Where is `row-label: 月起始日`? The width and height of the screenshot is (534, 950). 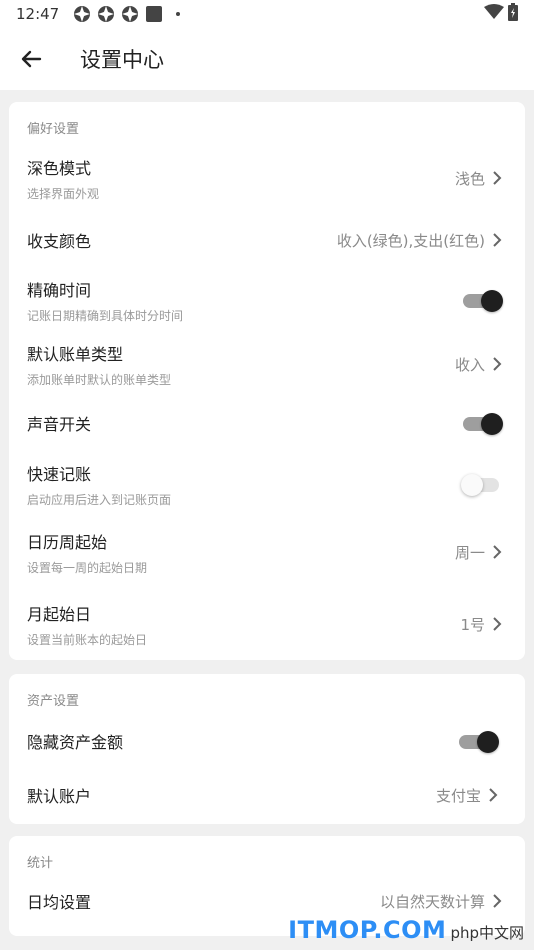 row-label: 月起始日 is located at coordinates (59, 614).